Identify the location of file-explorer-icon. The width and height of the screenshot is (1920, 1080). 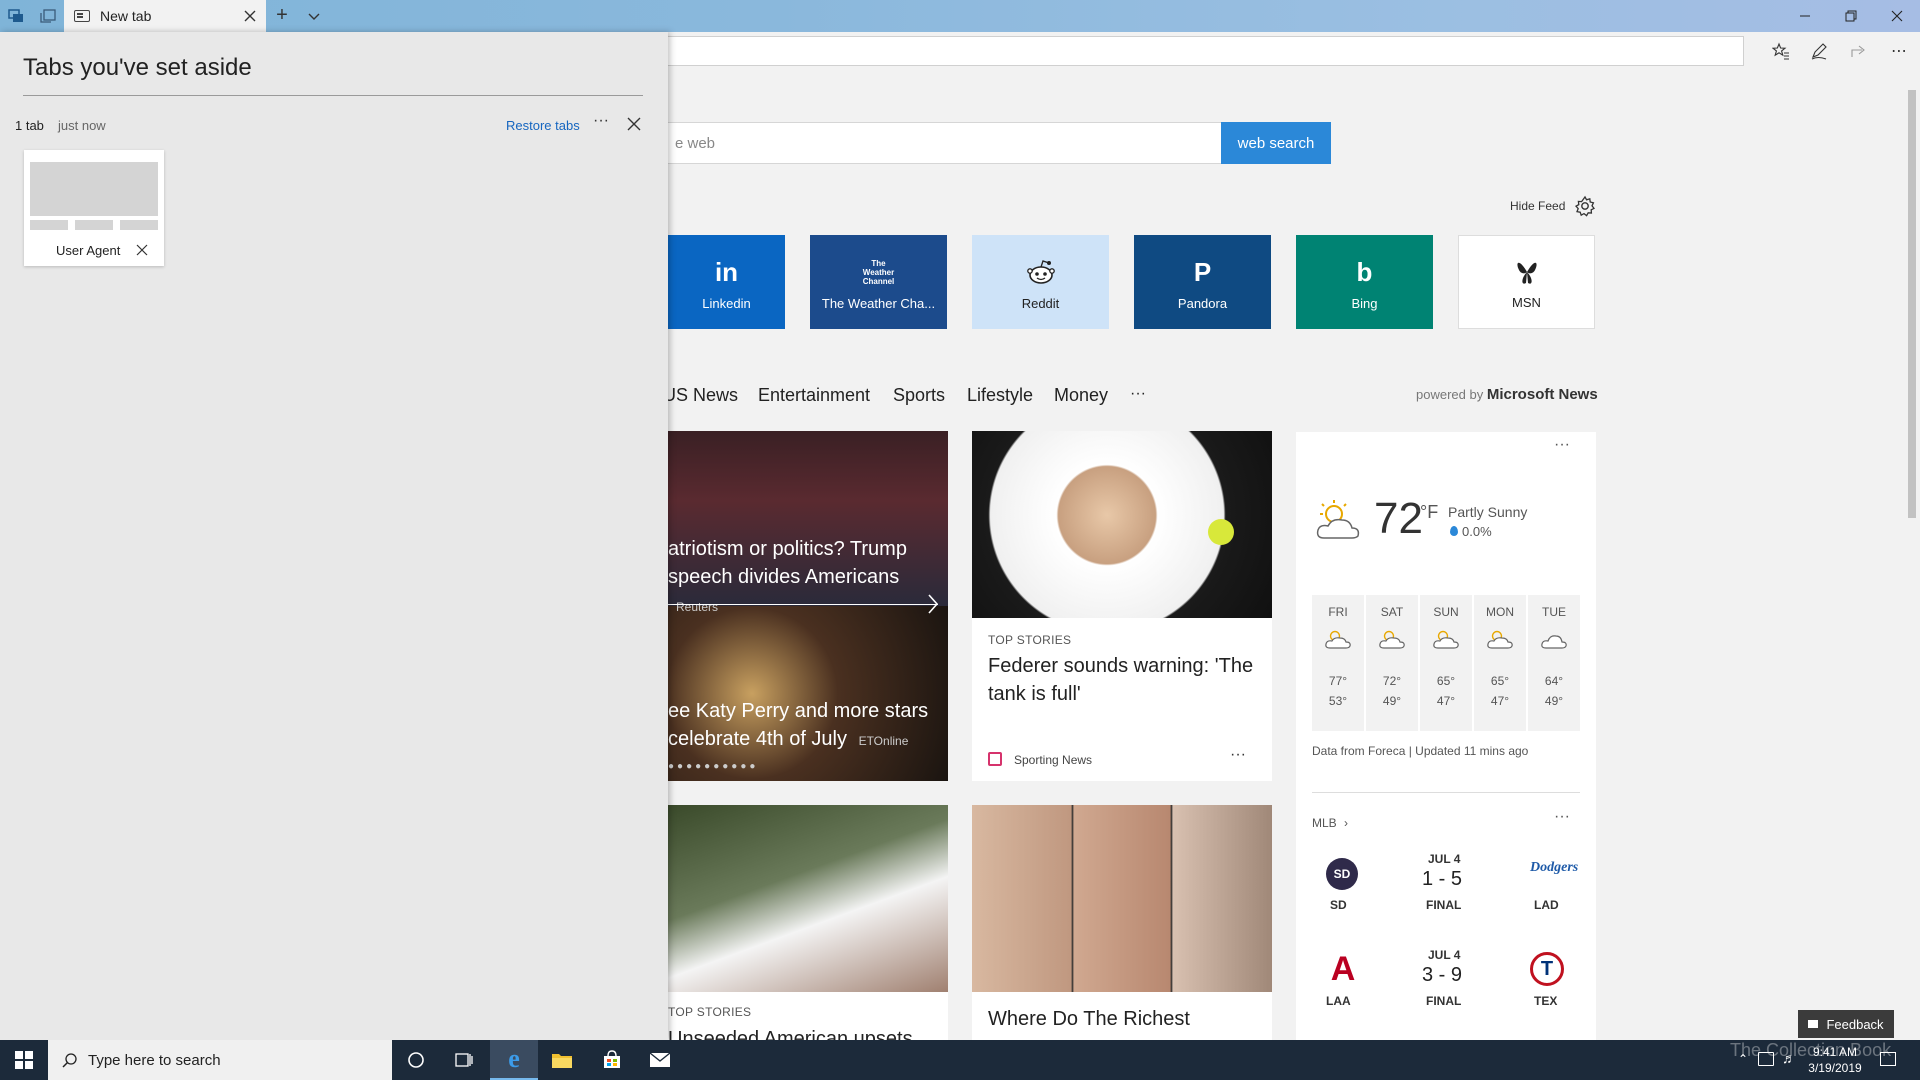
(562, 1060).